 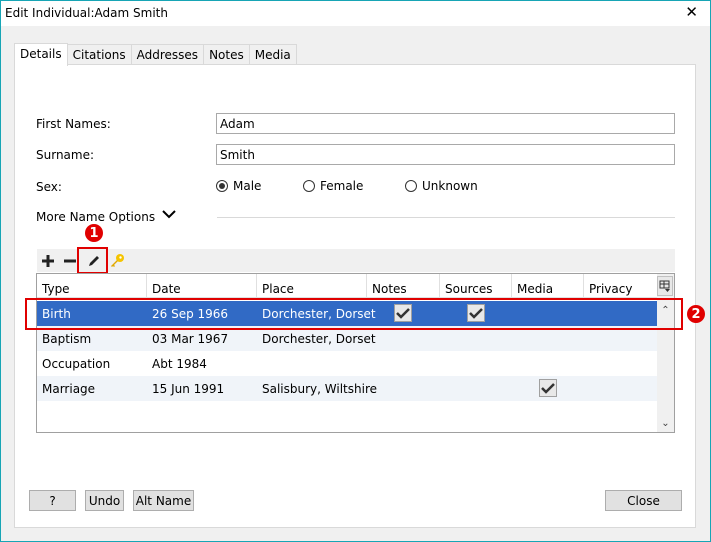 What do you see at coordinates (99, 54) in the screenshot?
I see `tab-citations: Citations` at bounding box center [99, 54].